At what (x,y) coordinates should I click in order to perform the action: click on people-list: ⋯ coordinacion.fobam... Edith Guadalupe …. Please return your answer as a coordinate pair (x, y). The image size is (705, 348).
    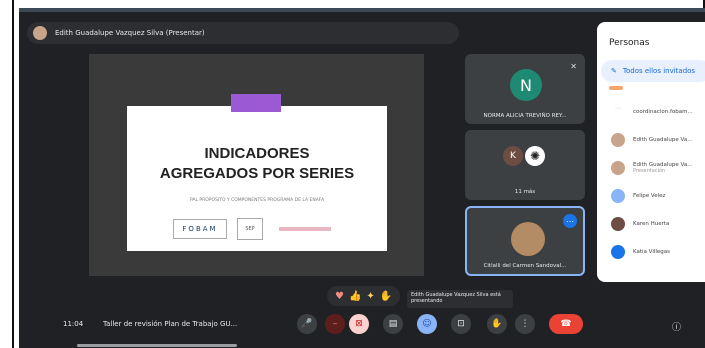
    Looking at the image, I should click on (652, 182).